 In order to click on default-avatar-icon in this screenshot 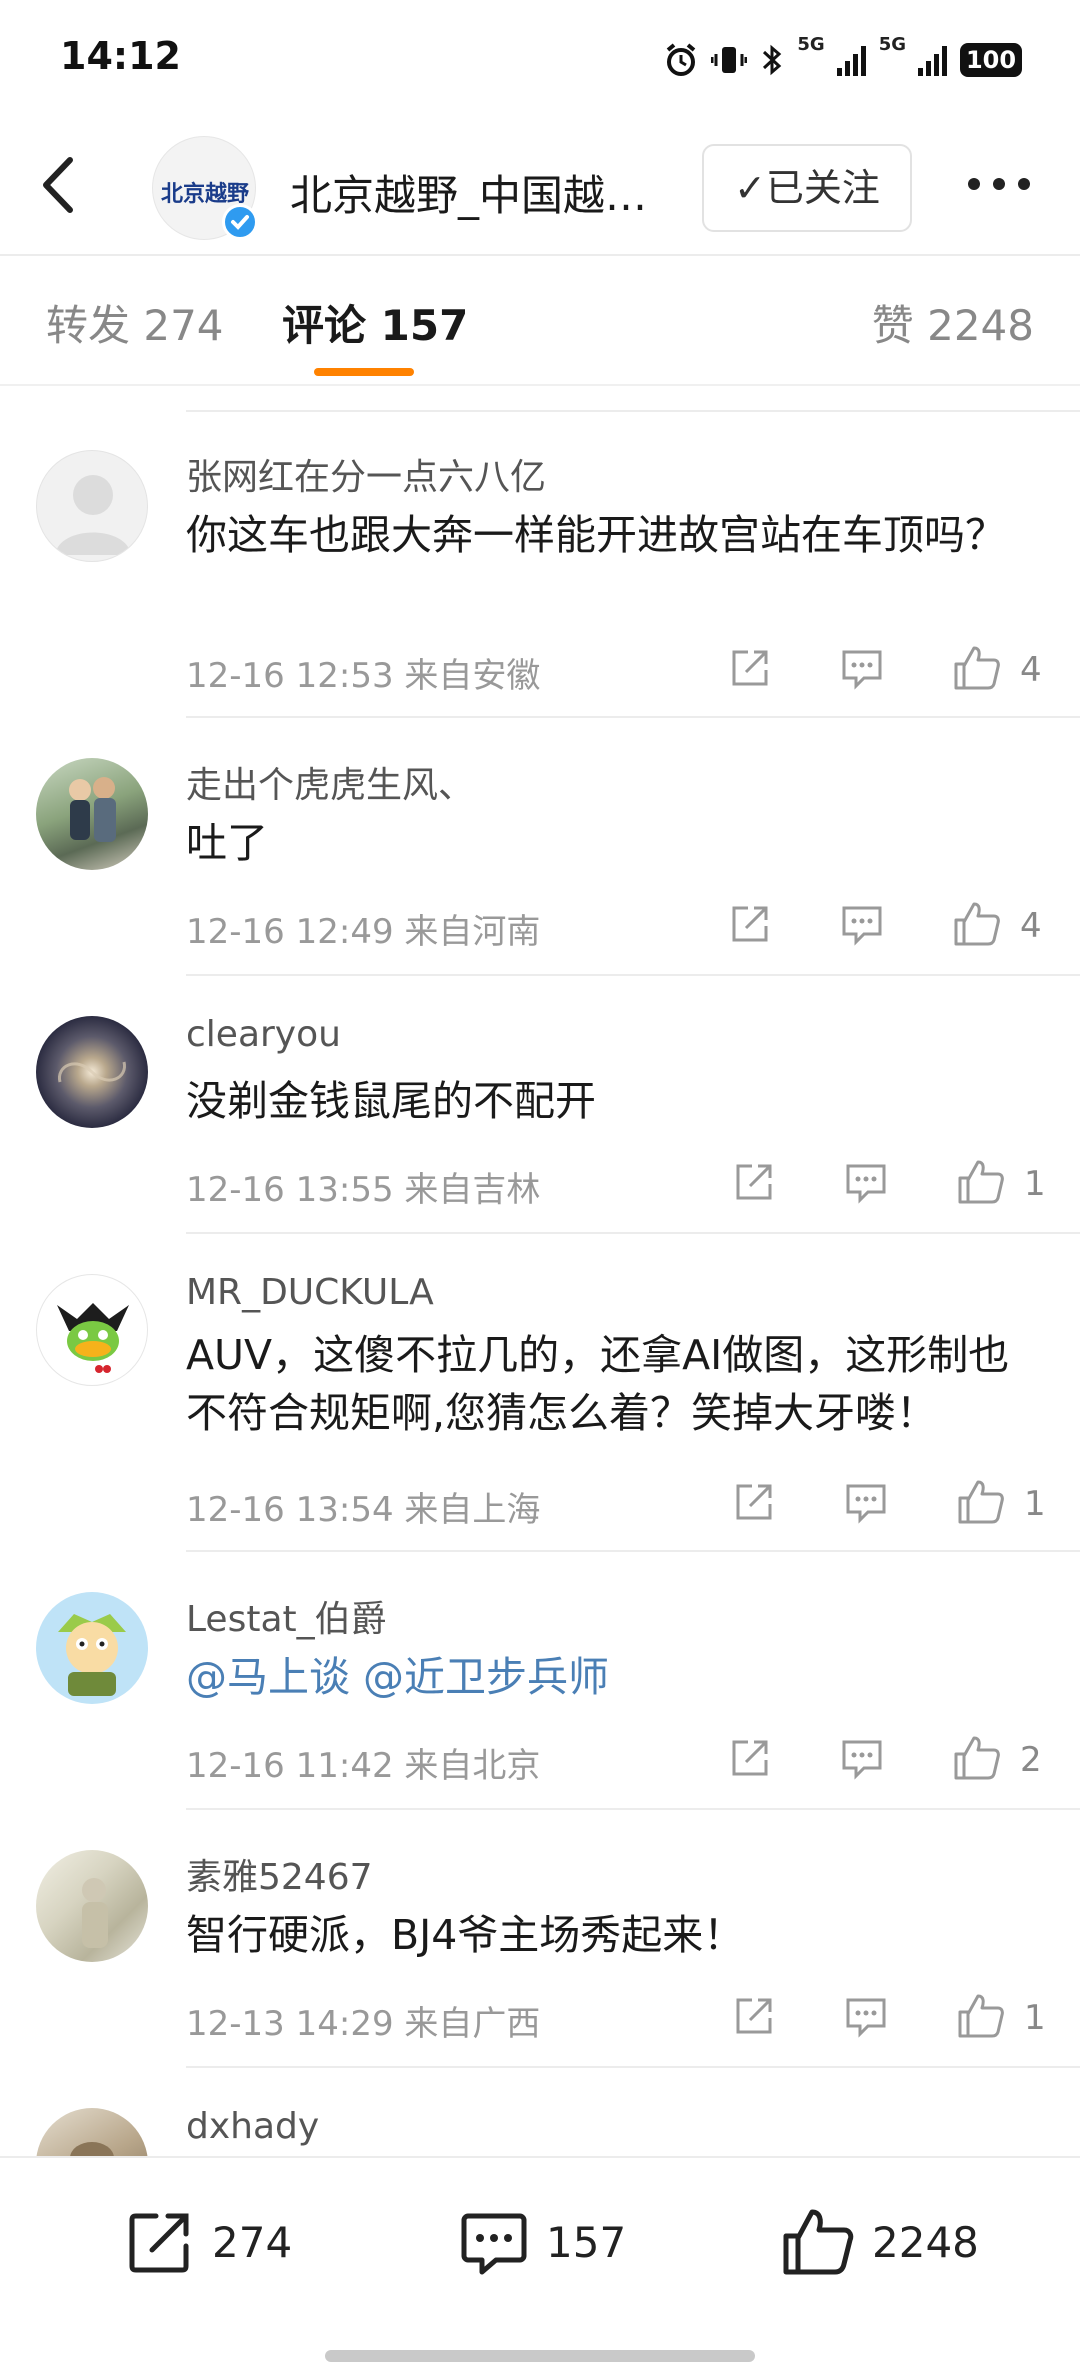, I will do `click(93, 515)`.